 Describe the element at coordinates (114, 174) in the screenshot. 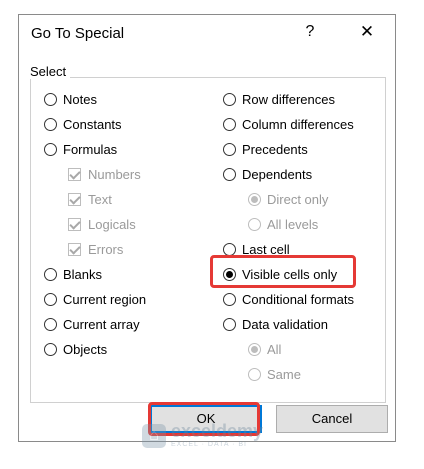

I see `formula-numbers-label: Numbers` at that location.